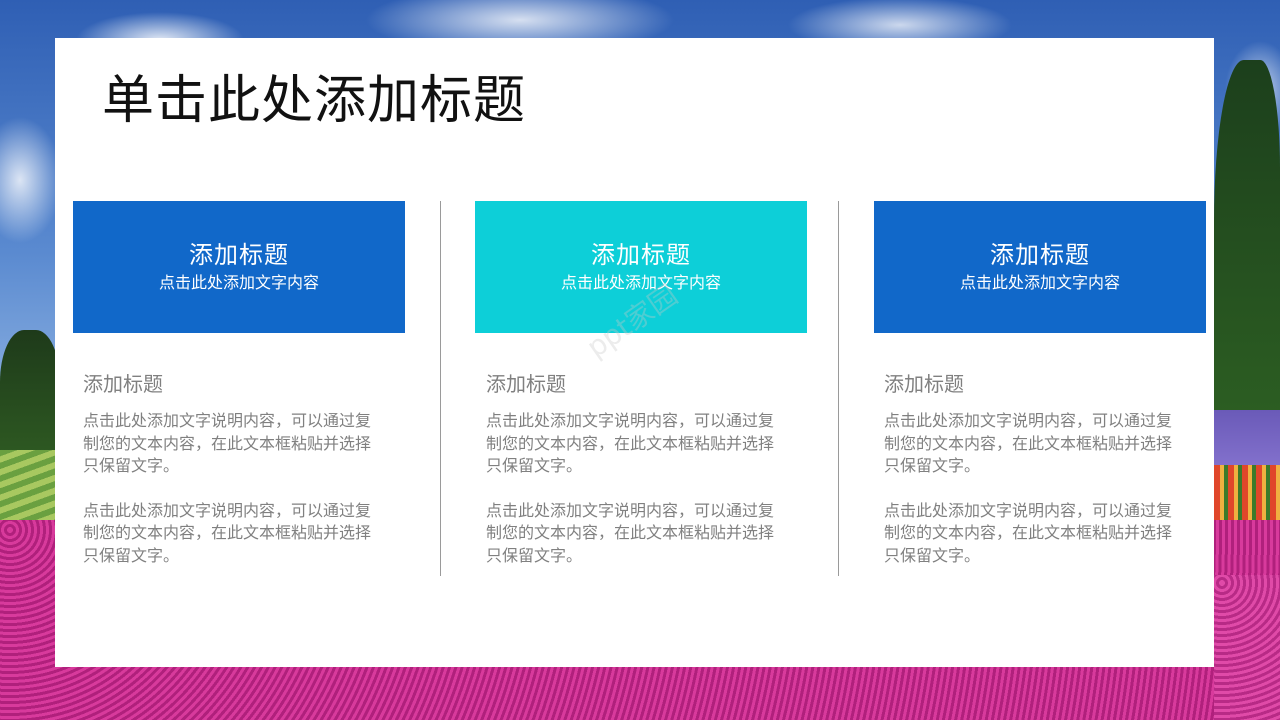  I want to click on pink-flower-field-right, so click(1247, 647).